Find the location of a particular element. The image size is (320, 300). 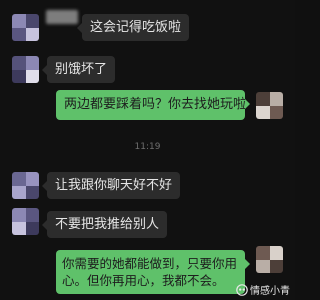

message-text: 这会记得吃饭啦 is located at coordinates (136, 27).